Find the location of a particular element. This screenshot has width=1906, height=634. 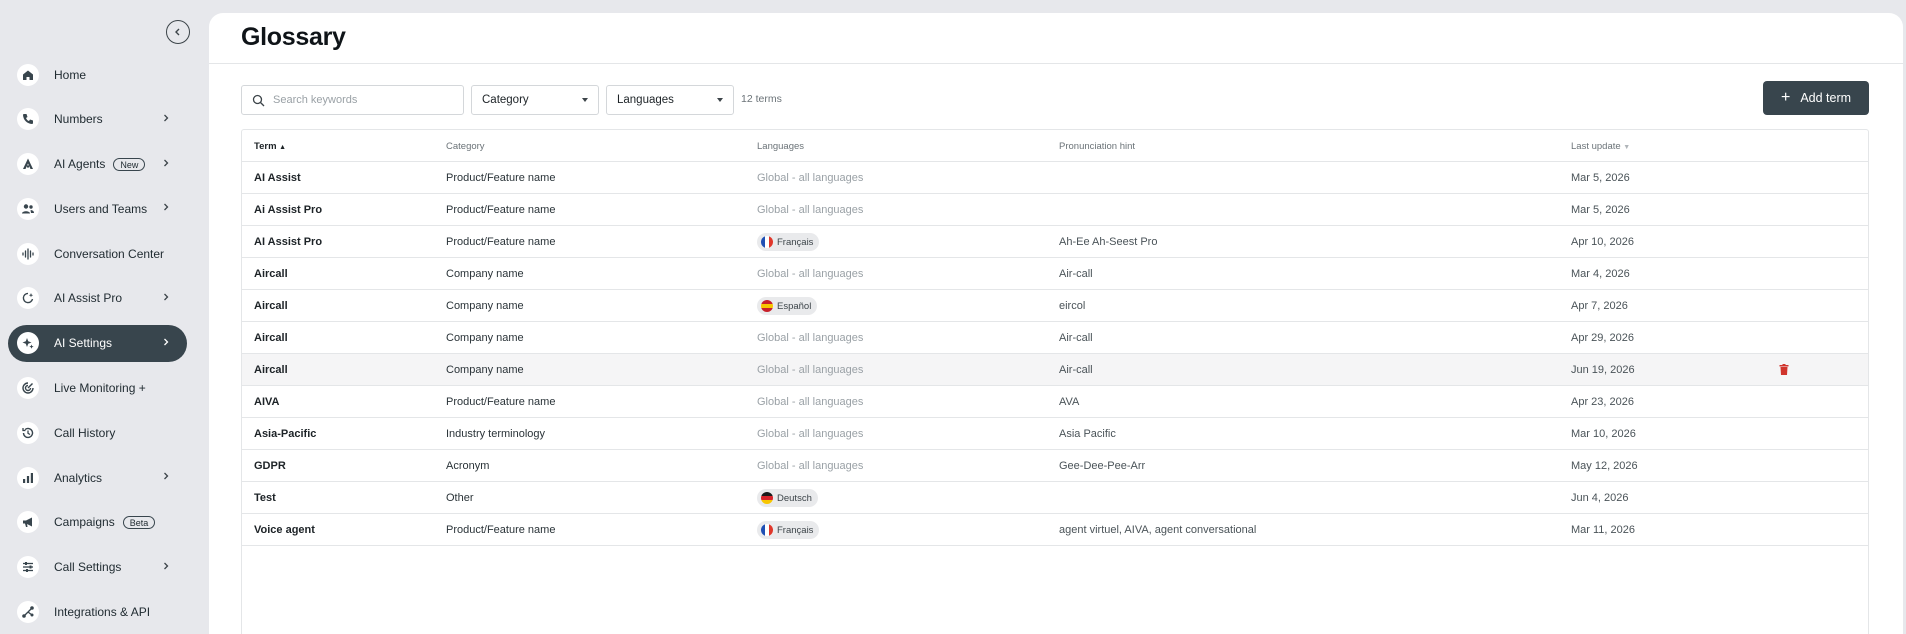

header-languages: Languages is located at coordinates (781, 146).